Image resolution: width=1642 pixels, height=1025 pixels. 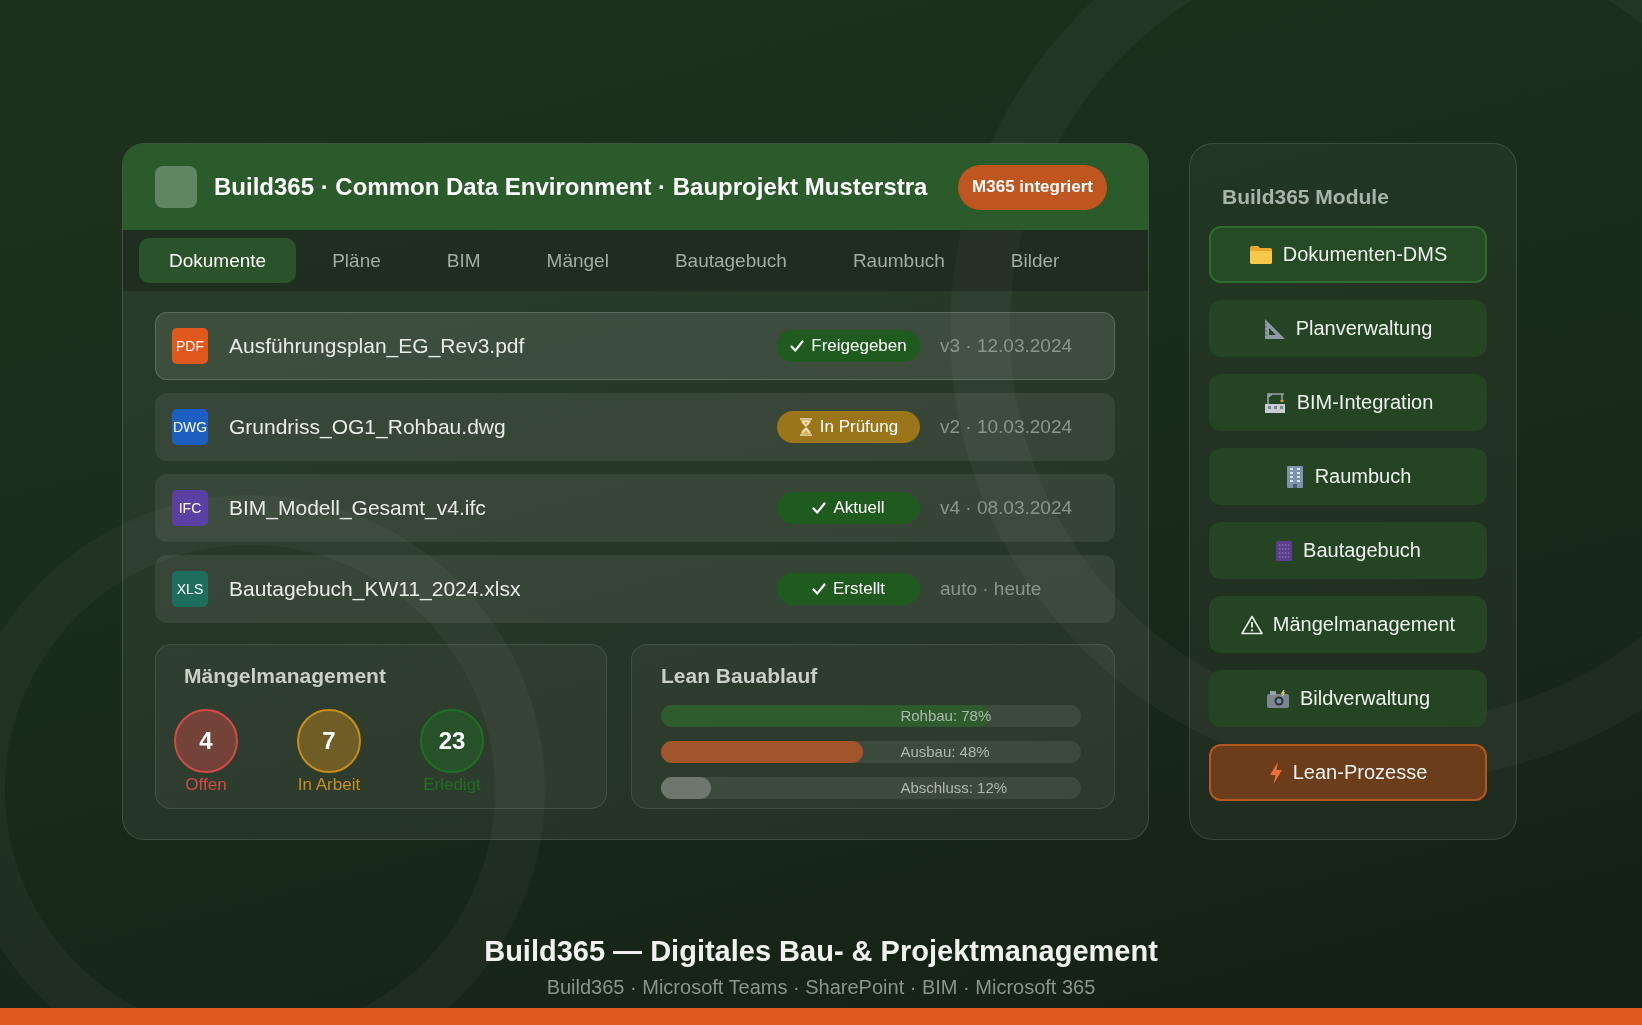 What do you see at coordinates (1277, 698) in the screenshot?
I see `camera-icon` at bounding box center [1277, 698].